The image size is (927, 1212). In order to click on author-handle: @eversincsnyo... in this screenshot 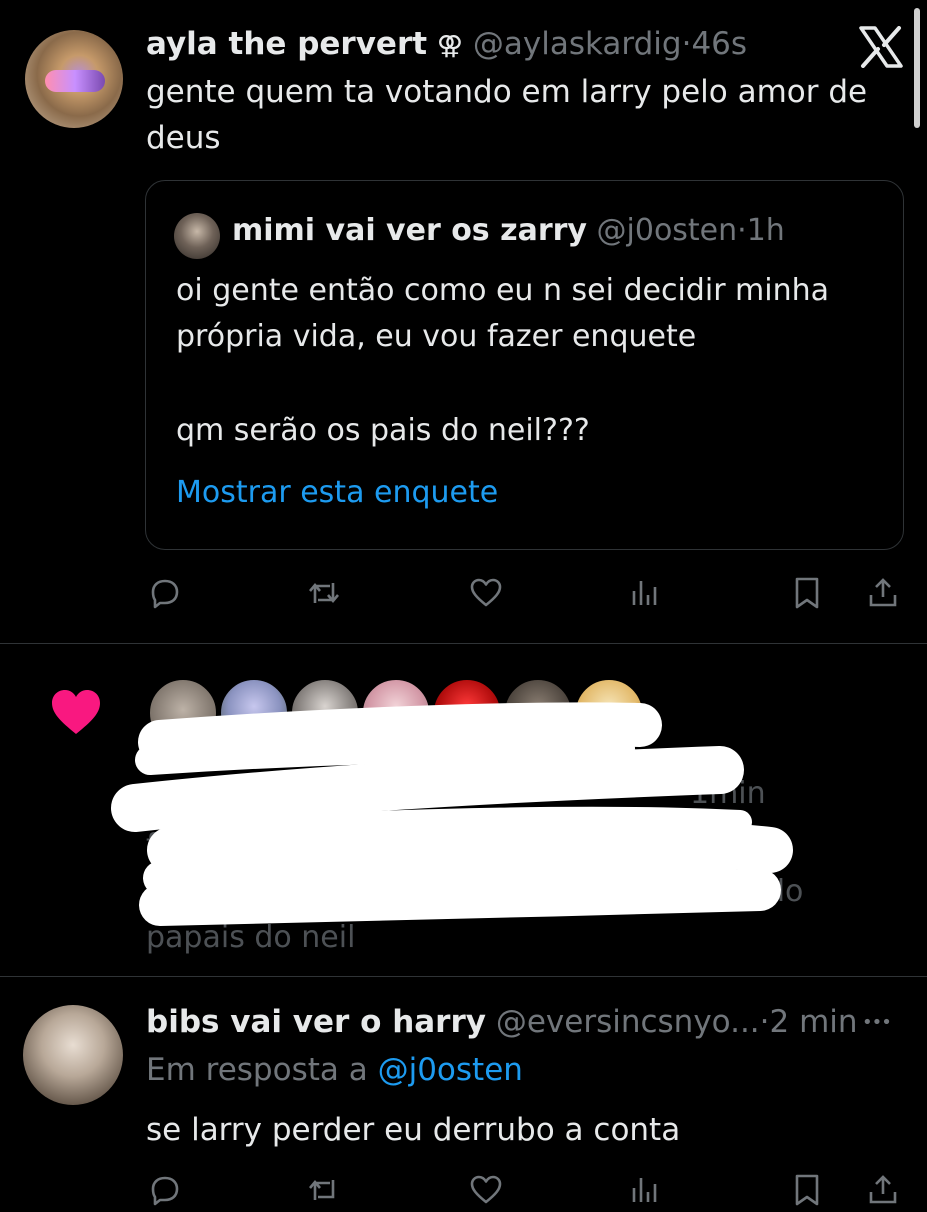, I will do `click(628, 1022)`.